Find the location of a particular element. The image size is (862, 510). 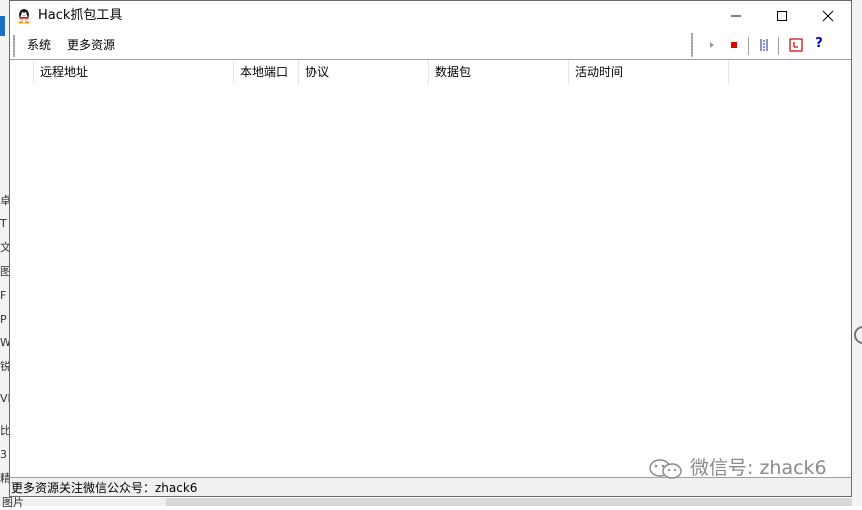

background-char: P is located at coordinates (3, 319).